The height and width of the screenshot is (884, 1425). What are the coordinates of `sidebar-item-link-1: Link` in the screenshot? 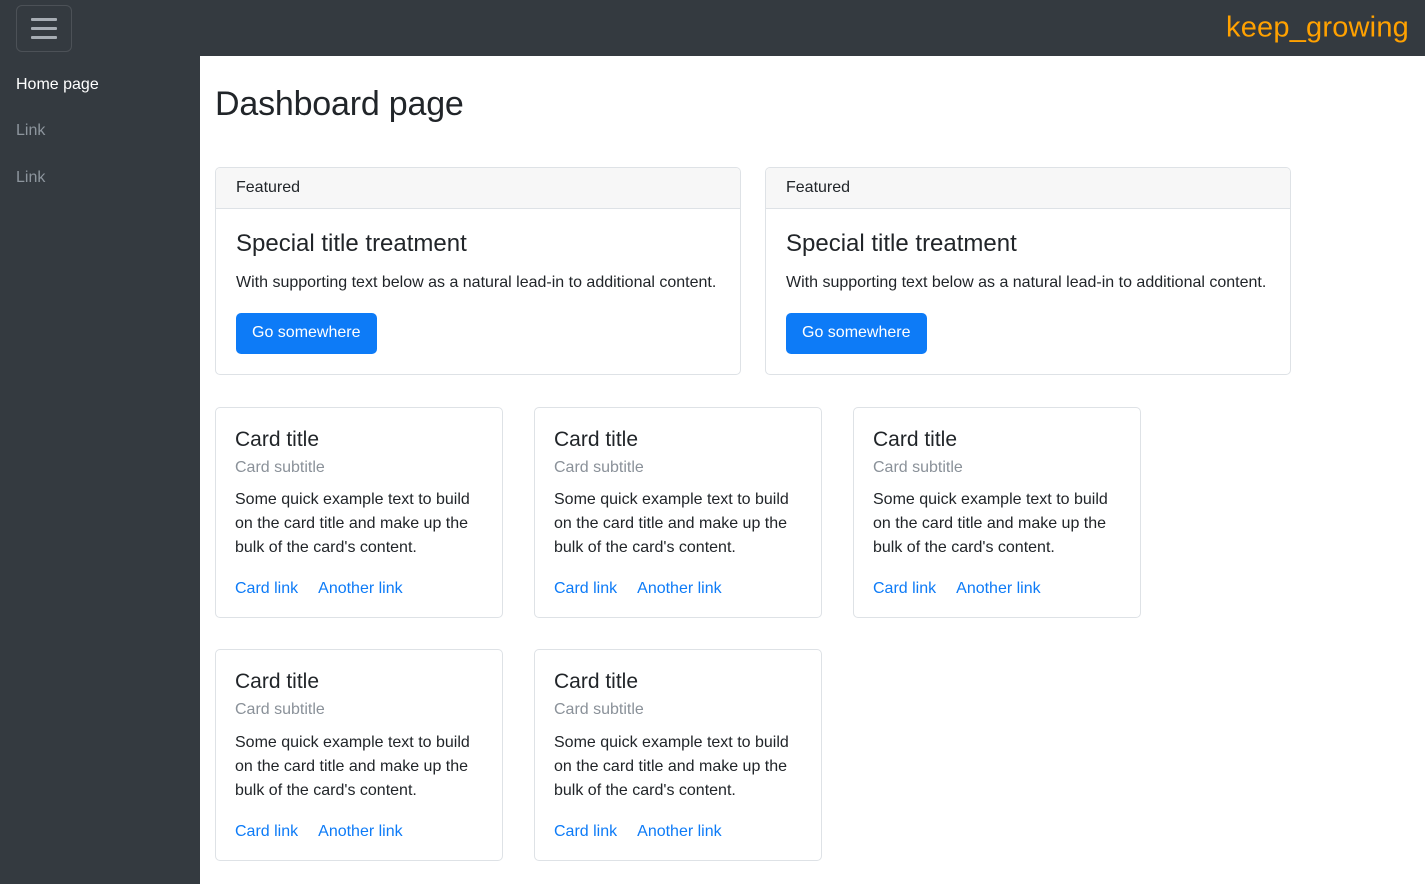 It's located at (100, 131).